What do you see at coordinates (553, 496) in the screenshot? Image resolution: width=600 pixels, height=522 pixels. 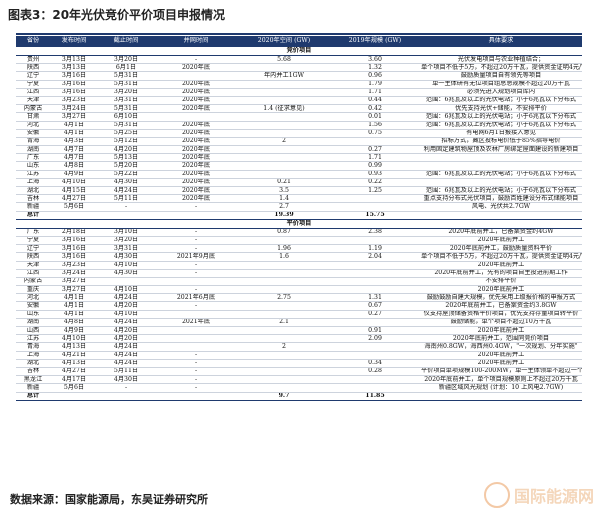 I see `watermark-text: 国际能源网` at bounding box center [553, 496].